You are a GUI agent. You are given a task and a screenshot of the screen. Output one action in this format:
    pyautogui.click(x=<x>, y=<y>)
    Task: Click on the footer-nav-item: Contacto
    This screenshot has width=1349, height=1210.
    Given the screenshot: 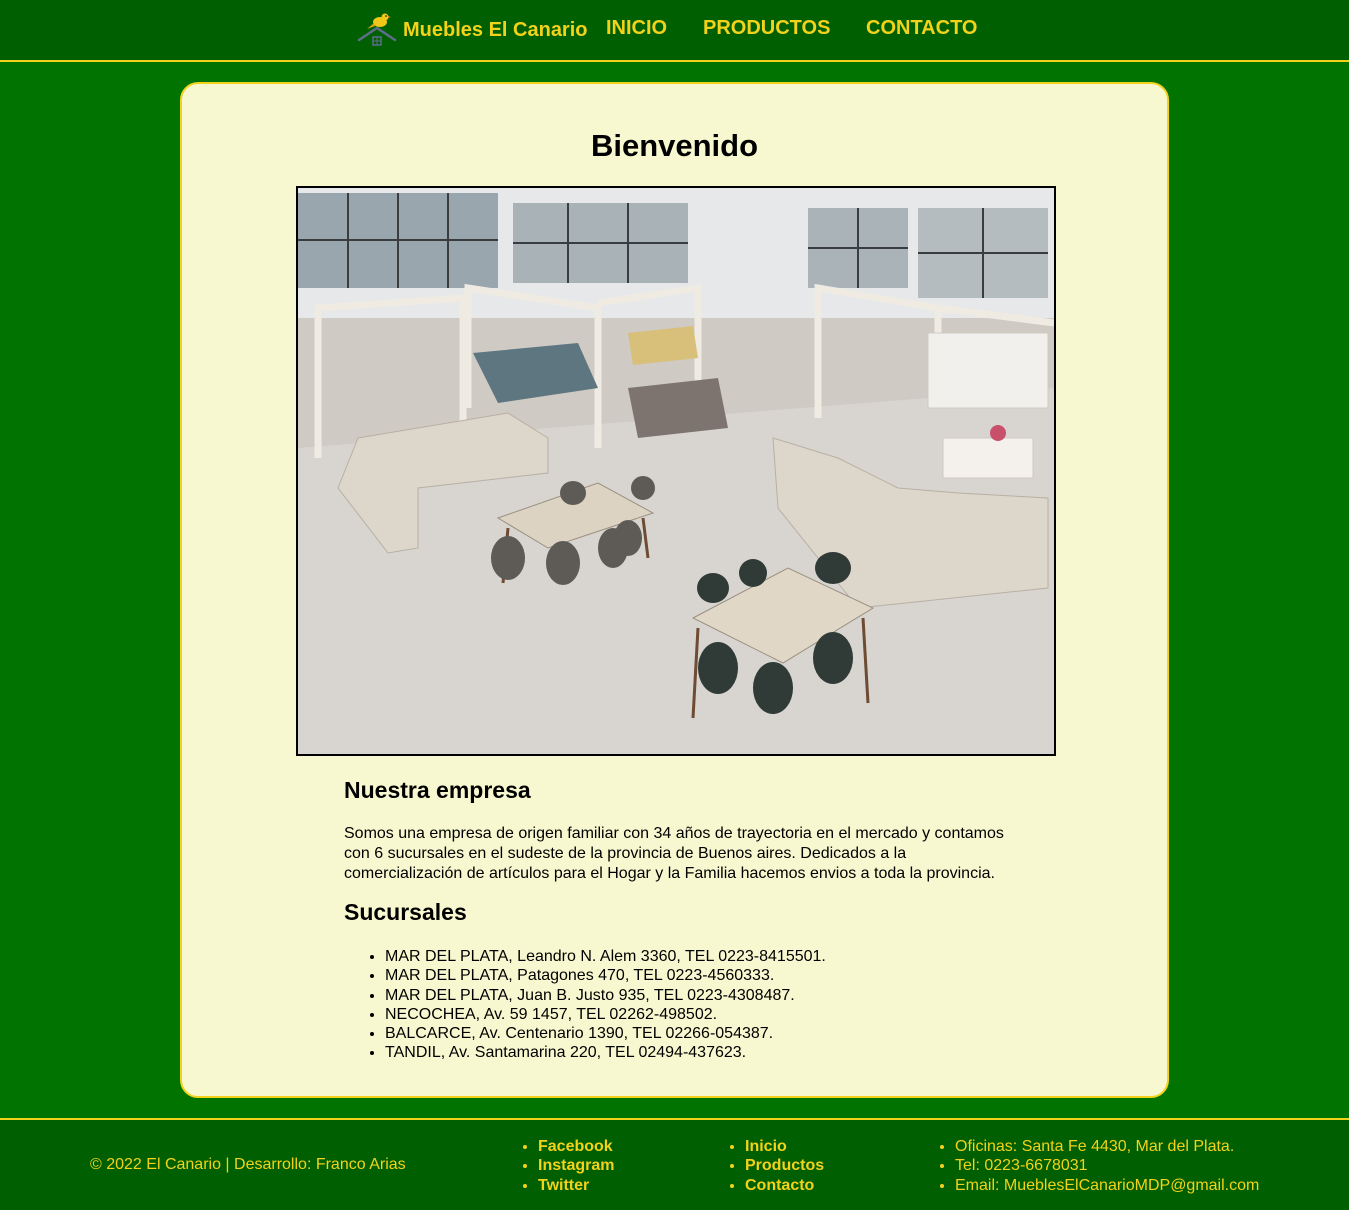 What is the action you would take?
    pyautogui.click(x=784, y=1185)
    